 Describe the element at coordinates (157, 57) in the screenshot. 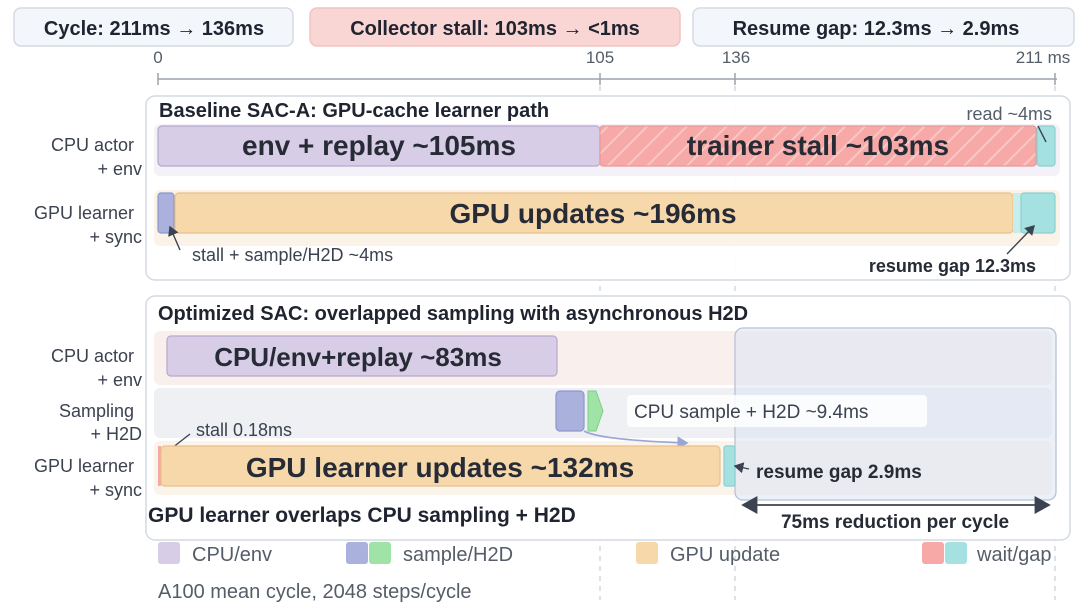

I see `tick-label-0: 0` at that location.